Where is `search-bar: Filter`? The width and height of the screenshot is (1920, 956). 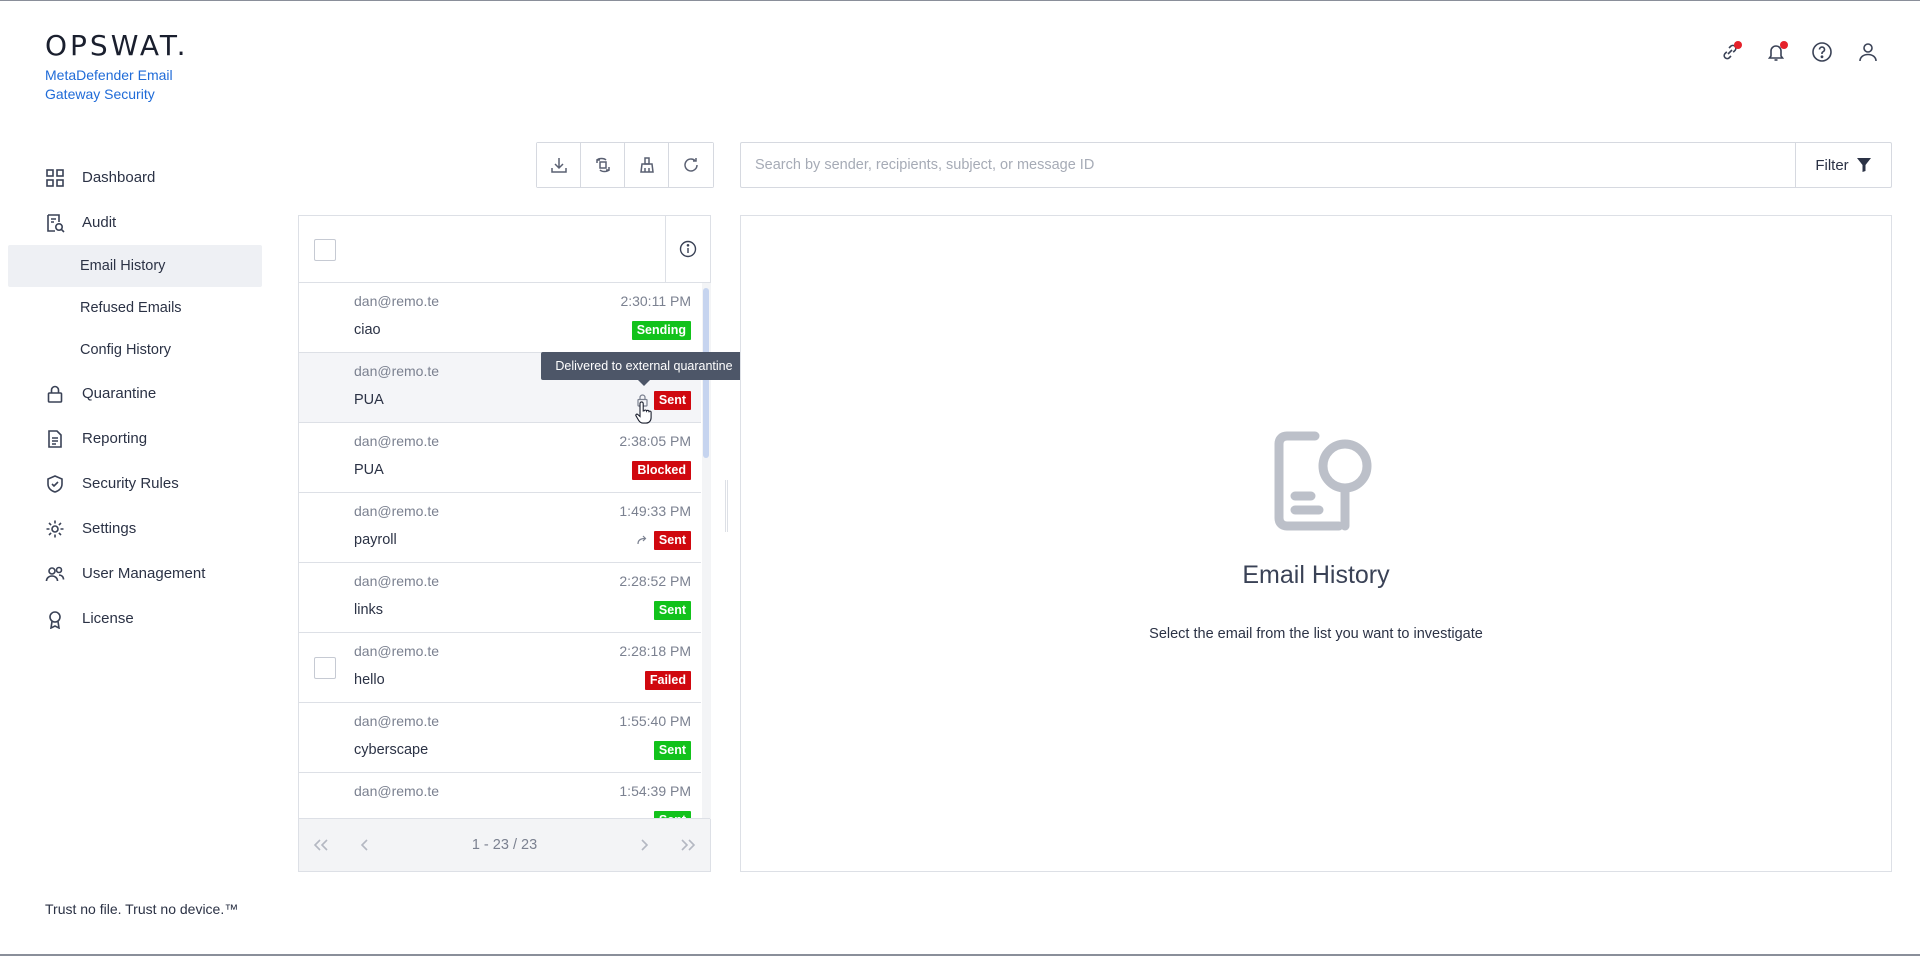
search-bar: Filter is located at coordinates (1316, 165).